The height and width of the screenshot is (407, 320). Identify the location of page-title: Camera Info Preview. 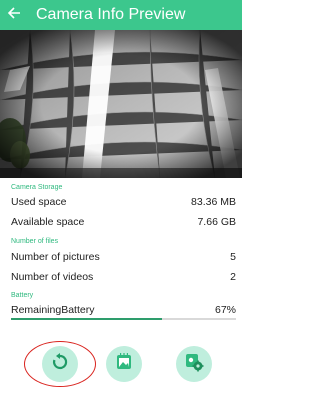
(111, 14).